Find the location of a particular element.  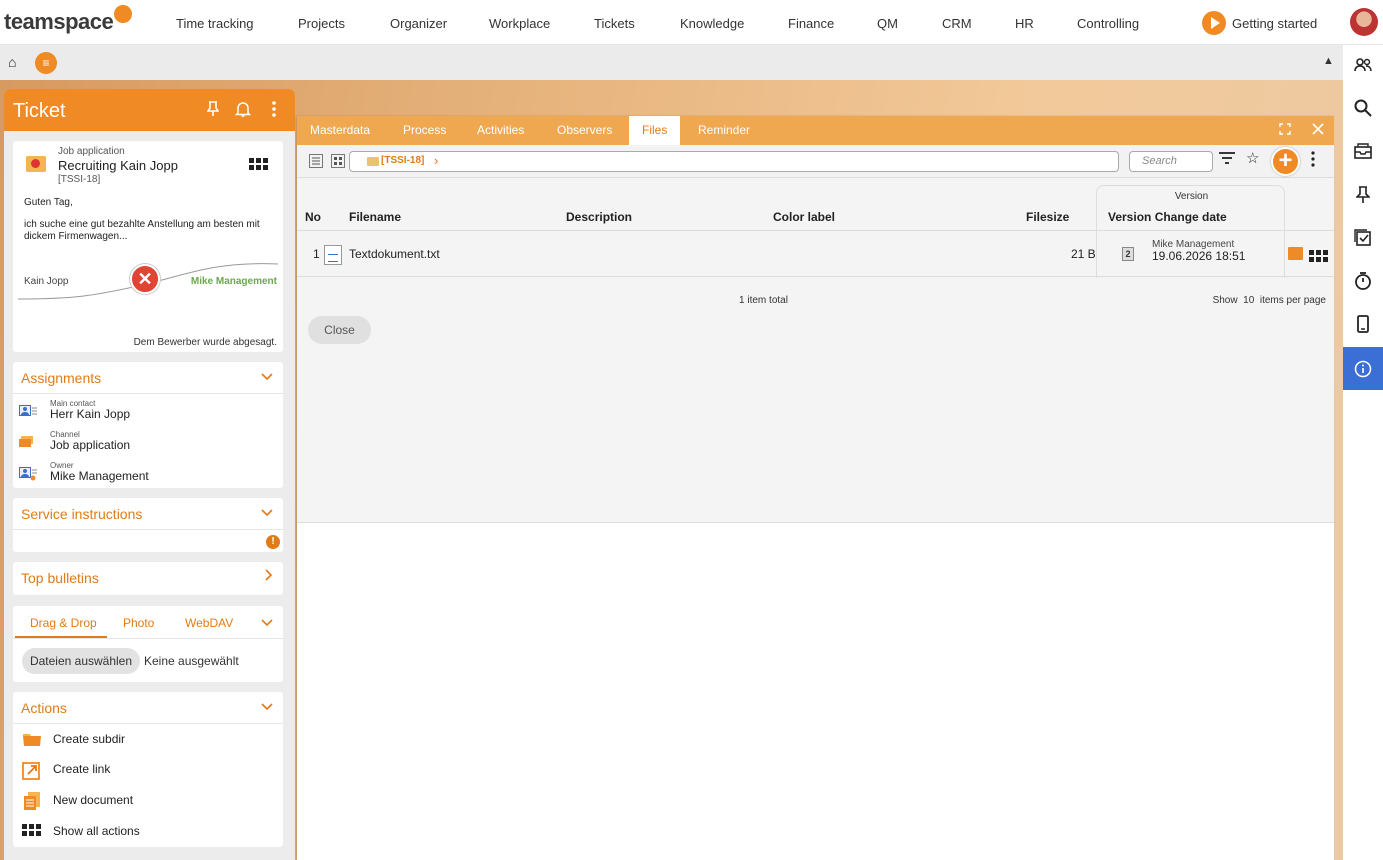

col-color-label: Color label is located at coordinates (804, 217).